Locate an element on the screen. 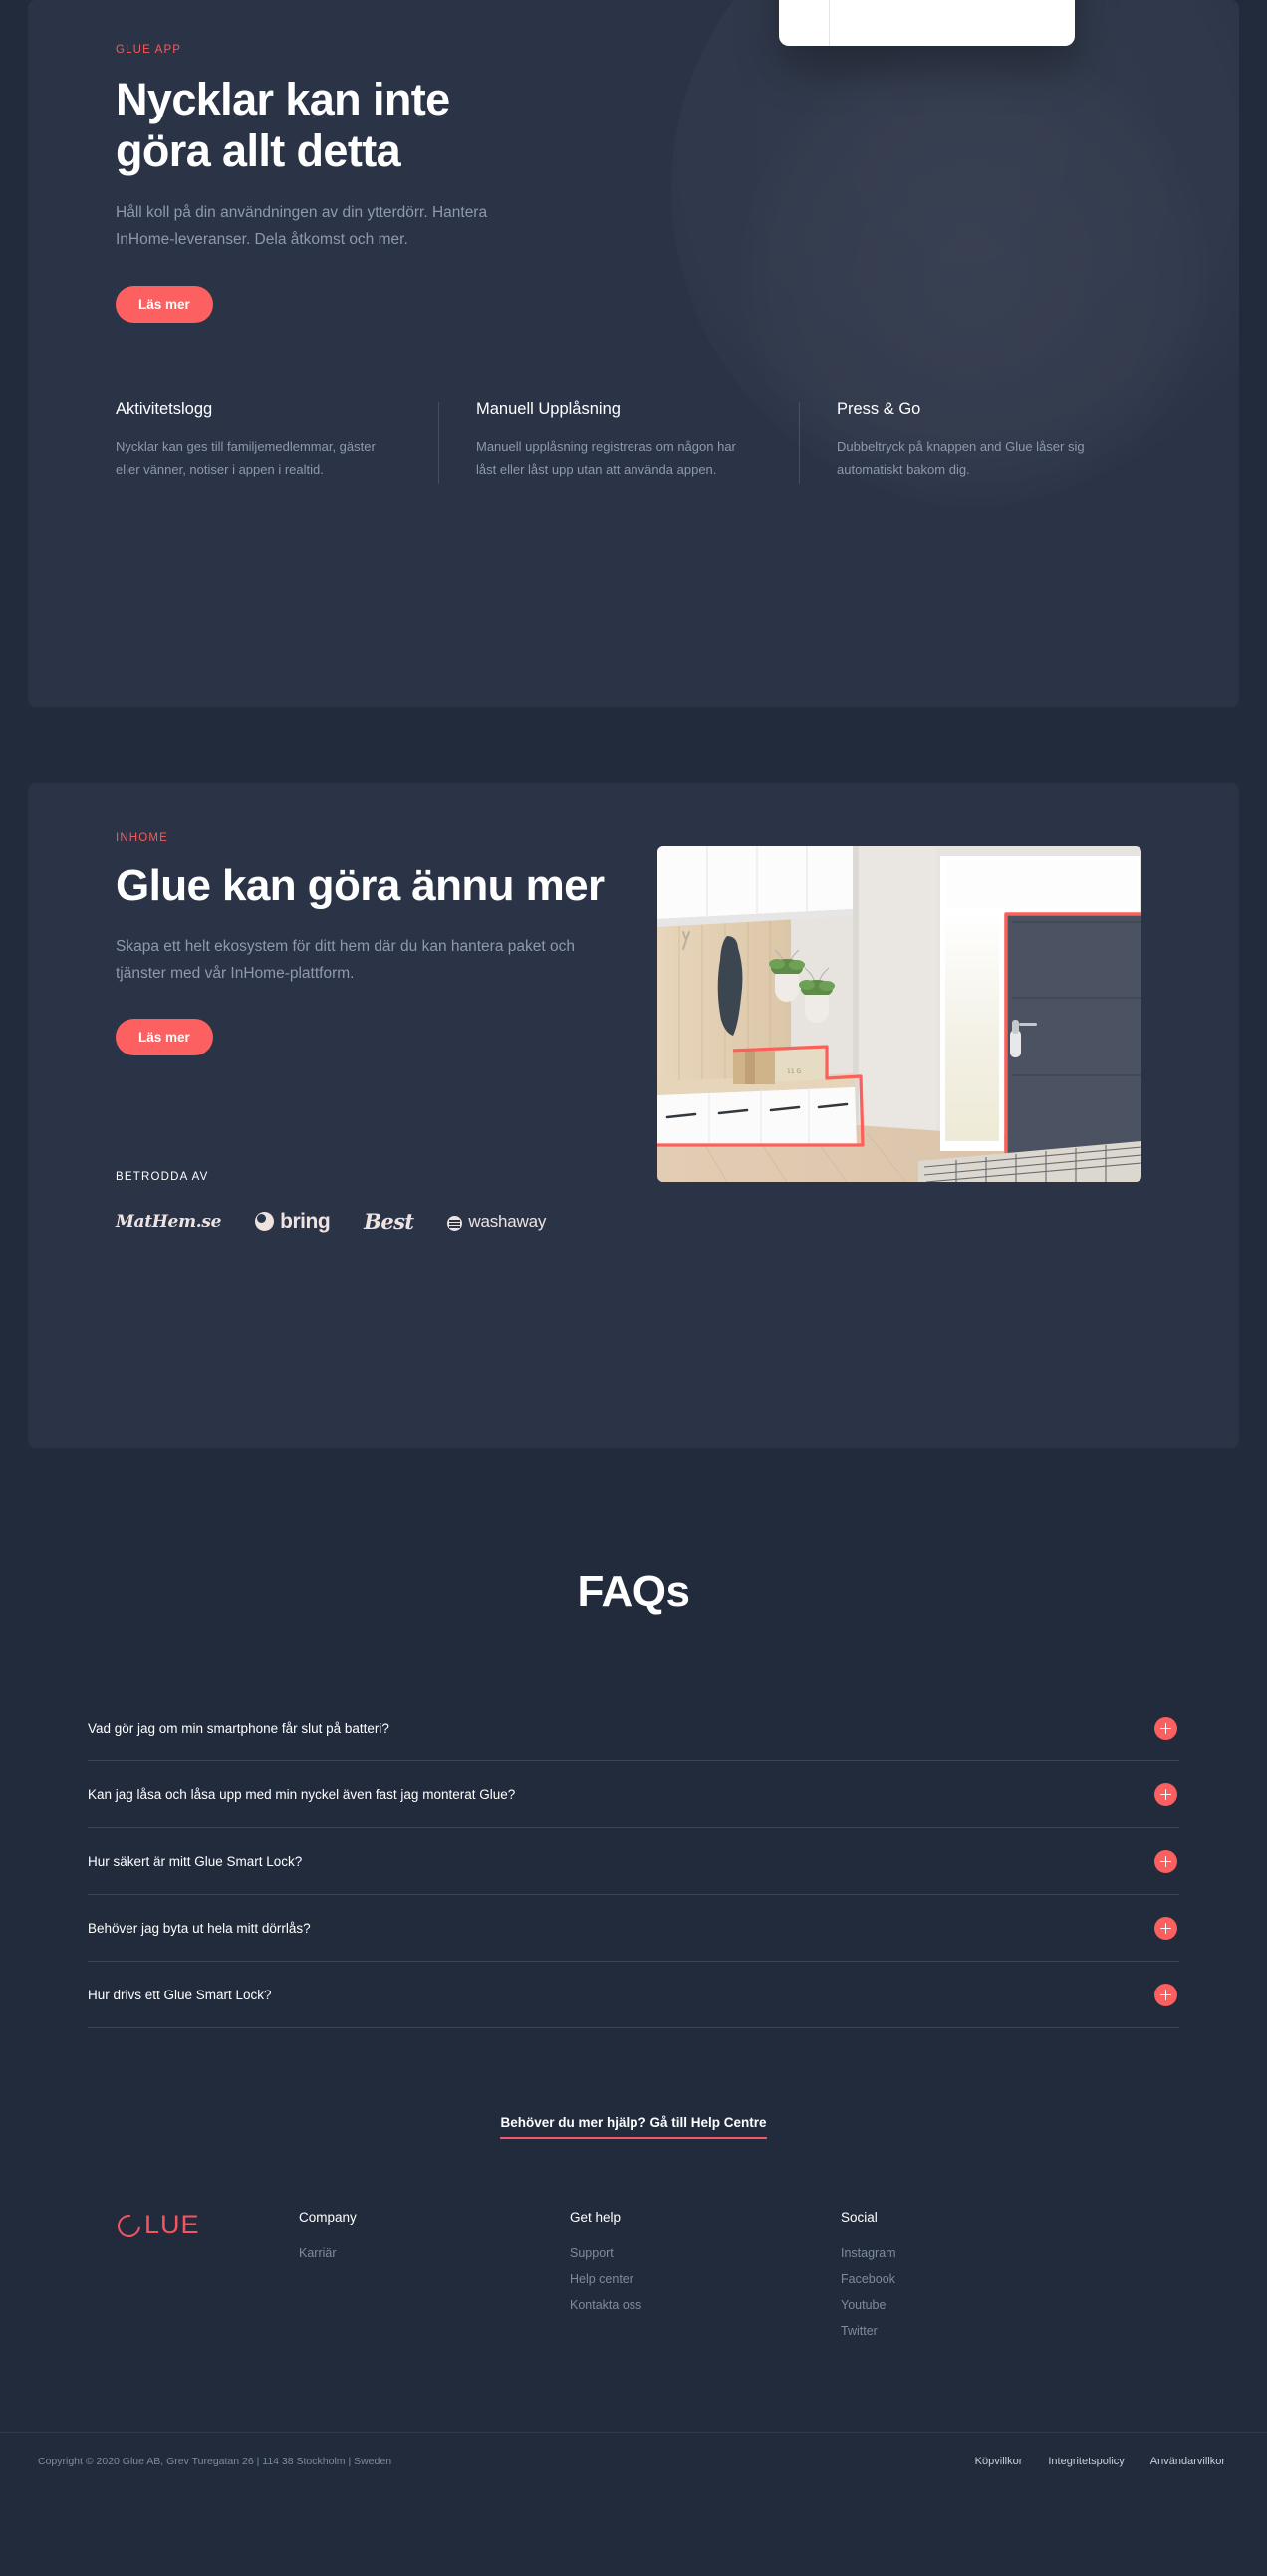 The image size is (1267, 2576). glue-g-icon is located at coordinates (129, 2226).